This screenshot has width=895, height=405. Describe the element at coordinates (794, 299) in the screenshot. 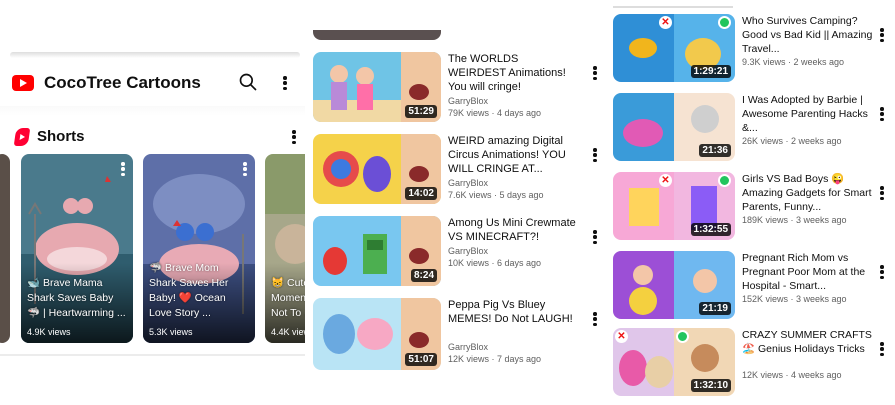

I see `video-meta: 152K views · 3 weeks ago` at that location.